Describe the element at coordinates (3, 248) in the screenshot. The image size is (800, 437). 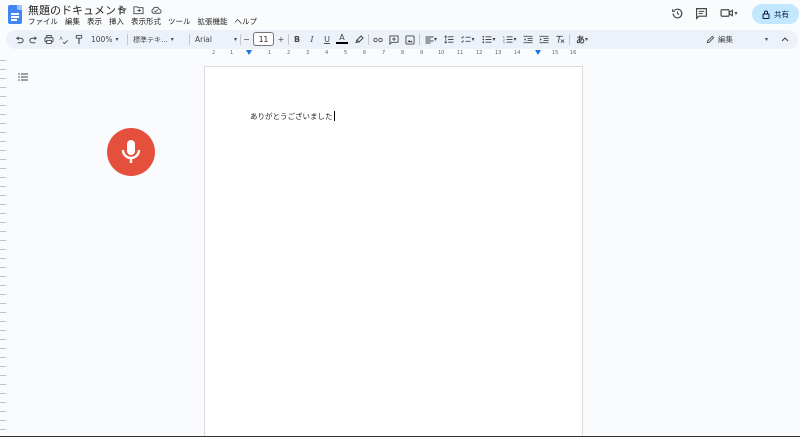
I see `vertical-ruler` at that location.